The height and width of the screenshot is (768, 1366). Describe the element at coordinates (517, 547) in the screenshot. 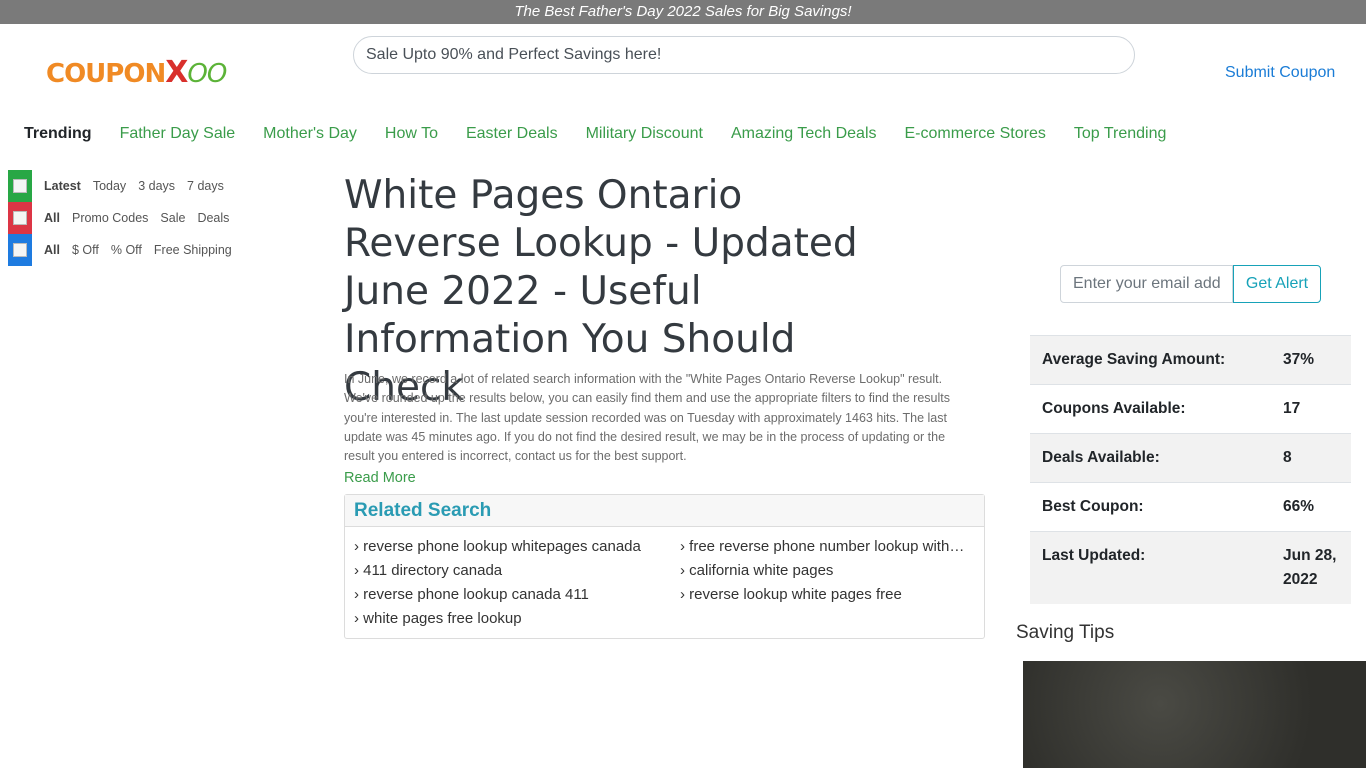

I see `related-search-link: › reverse phone lookup whitepages canada` at that location.